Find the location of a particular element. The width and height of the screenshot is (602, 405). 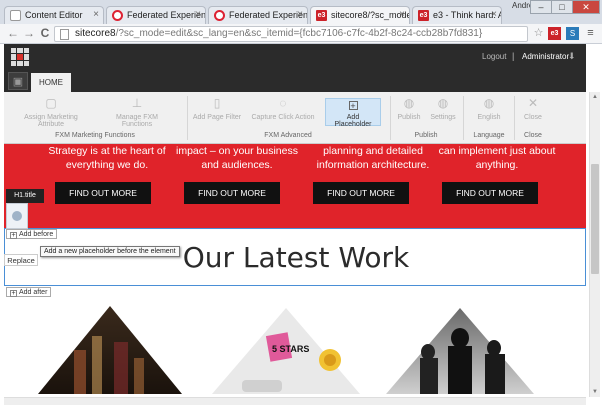

horizontal-scrollbar is located at coordinates (295, 401).